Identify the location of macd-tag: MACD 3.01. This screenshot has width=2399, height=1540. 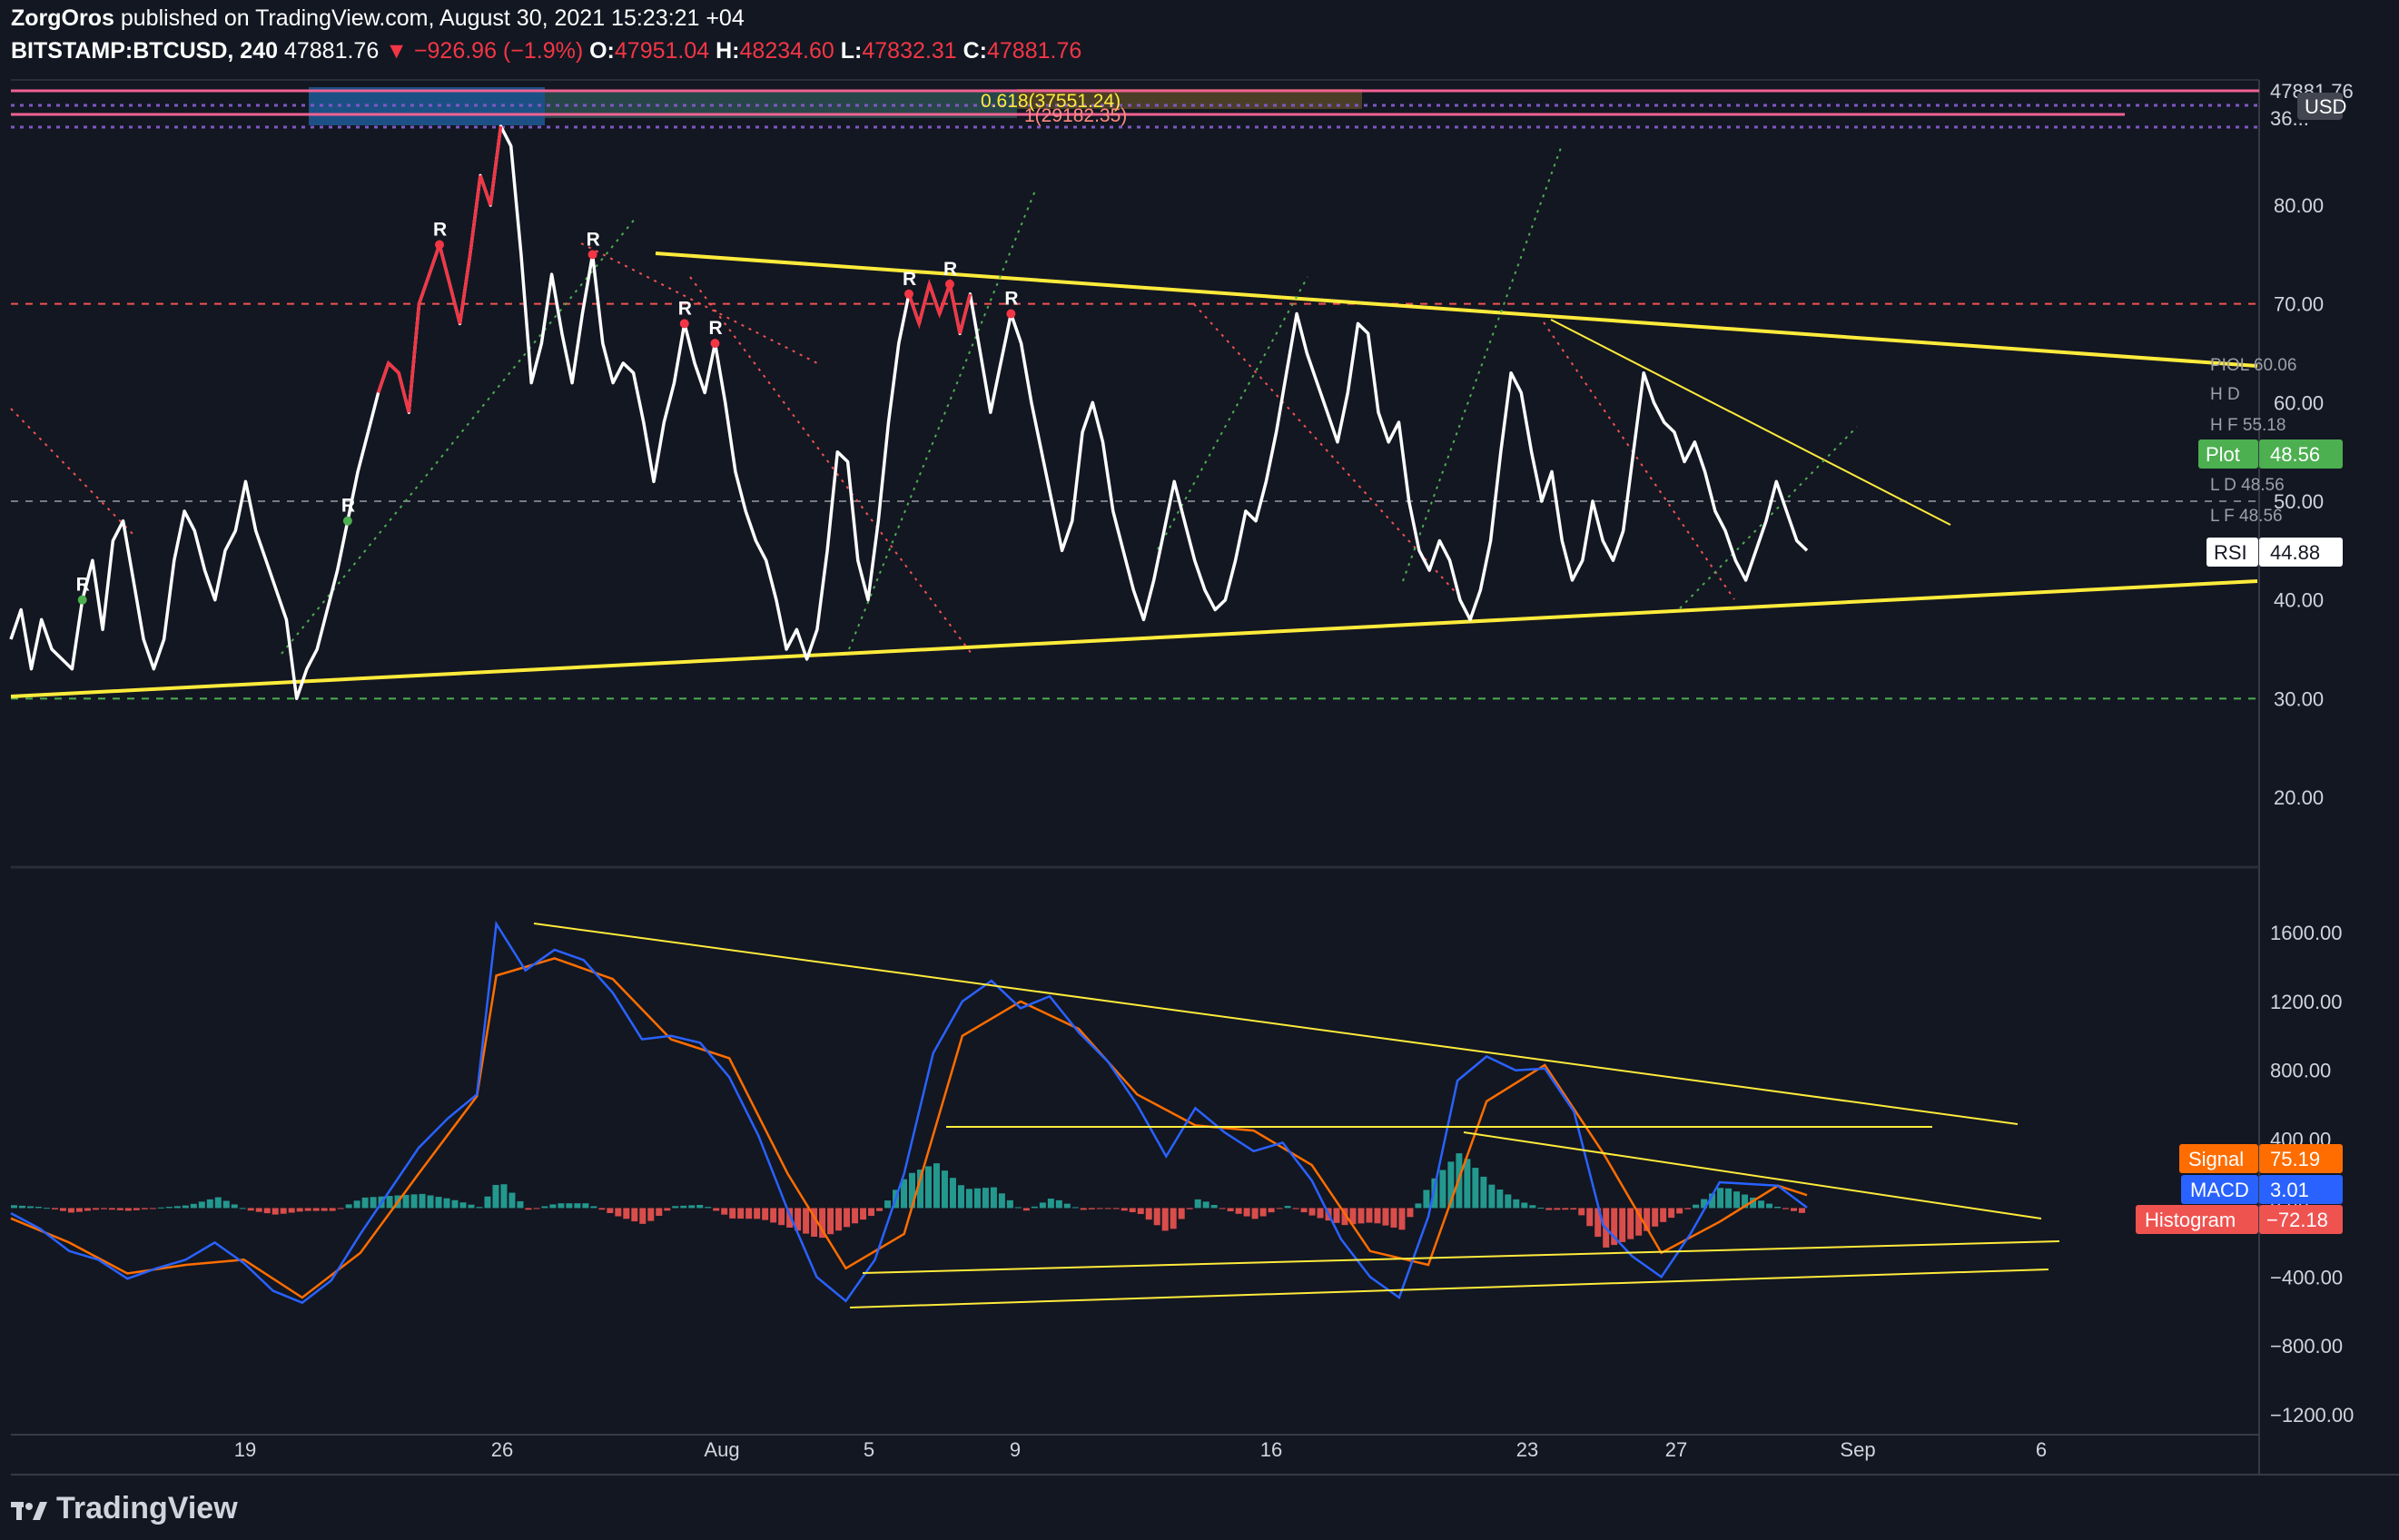
(2262, 1189).